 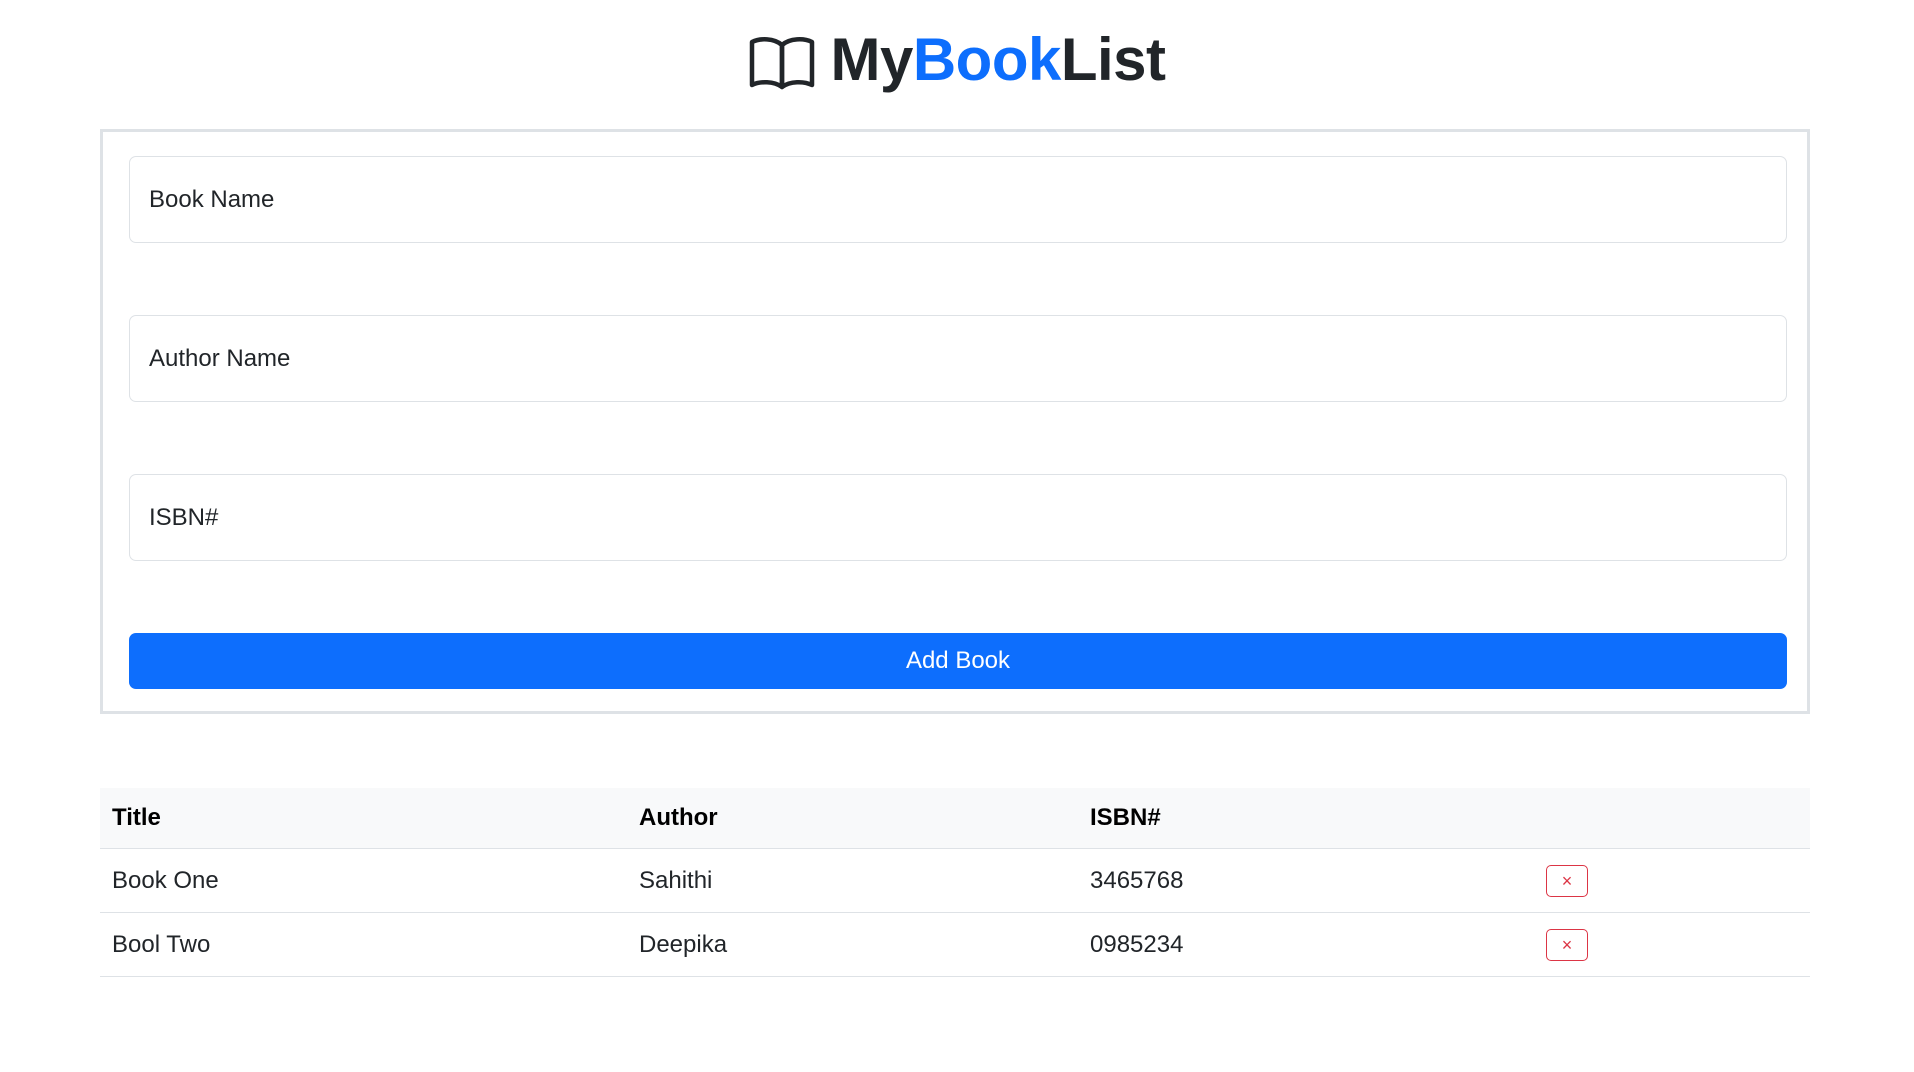 What do you see at coordinates (165, 880) in the screenshot?
I see `cell-title: Book One` at bounding box center [165, 880].